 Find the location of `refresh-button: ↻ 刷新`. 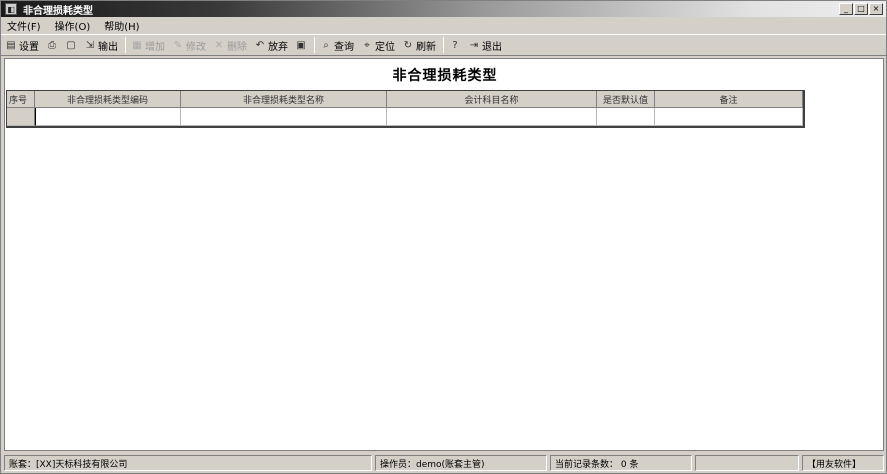

refresh-button: ↻ 刷新 is located at coordinates (419, 45).